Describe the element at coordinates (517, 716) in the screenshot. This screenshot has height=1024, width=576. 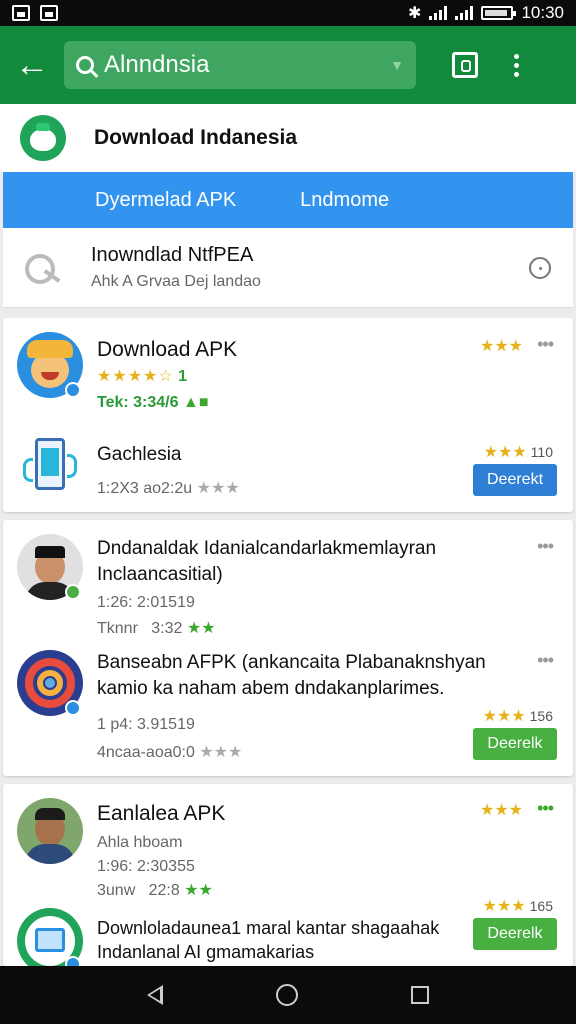
I see `app-rating: ★★★ 156` at that location.